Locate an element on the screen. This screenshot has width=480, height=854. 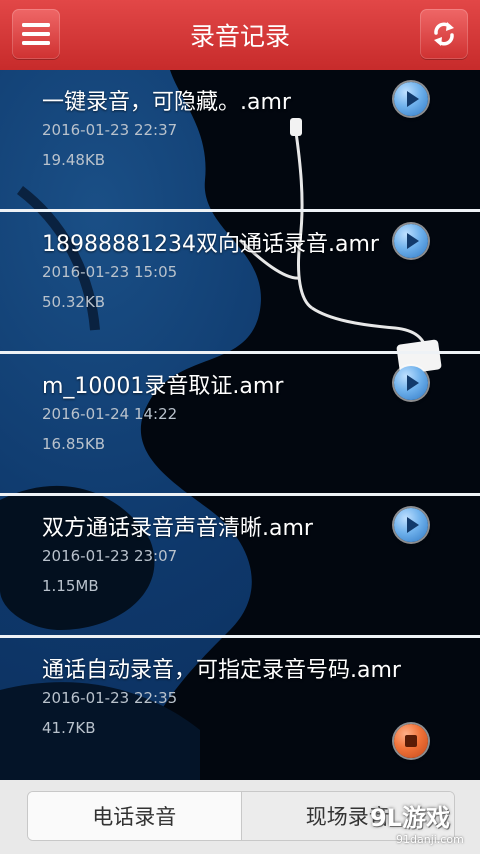
watermark-url: 91danji.com is located at coordinates (430, 839).